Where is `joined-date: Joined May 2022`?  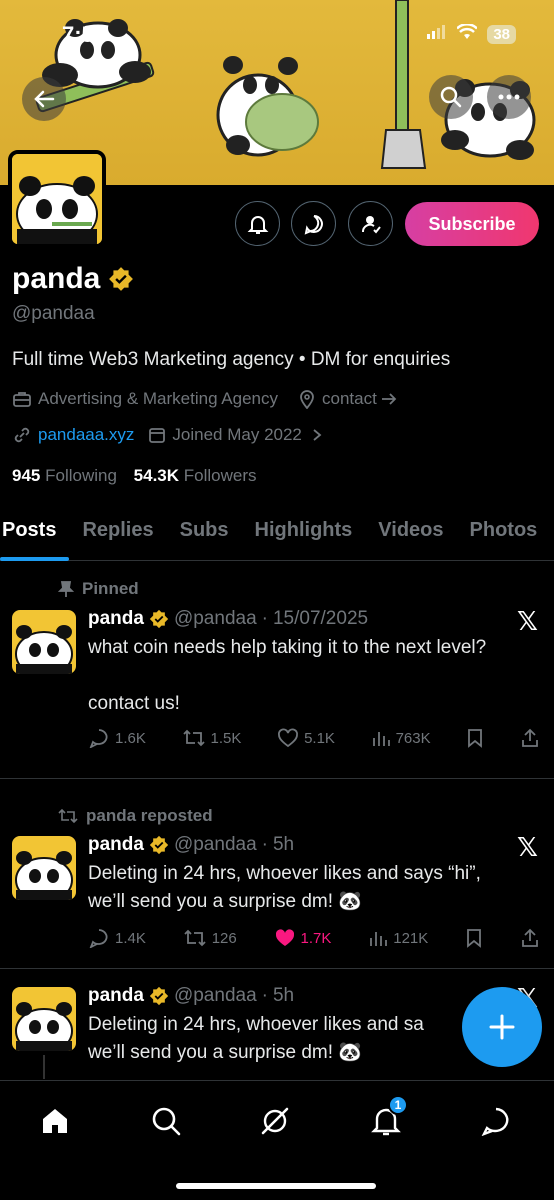 joined-date: Joined May 2022 is located at coordinates (237, 434).